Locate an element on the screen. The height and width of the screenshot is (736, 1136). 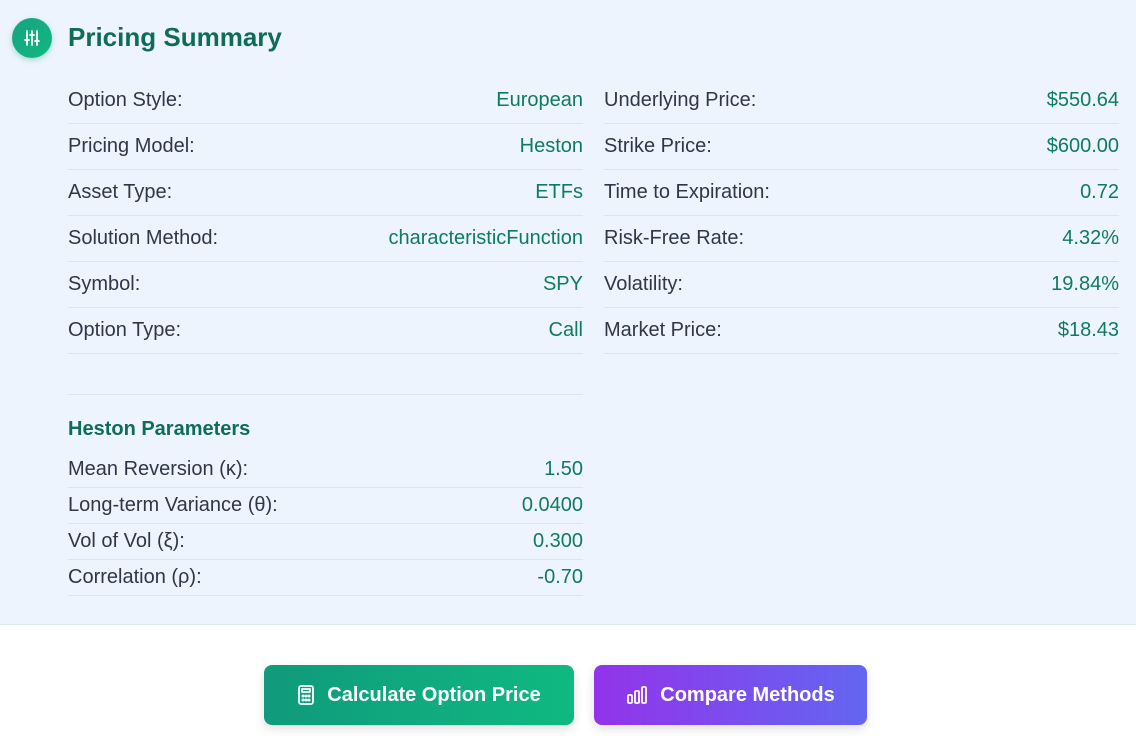
summary-row: Strike Price: $600.00 is located at coordinates (861, 147).